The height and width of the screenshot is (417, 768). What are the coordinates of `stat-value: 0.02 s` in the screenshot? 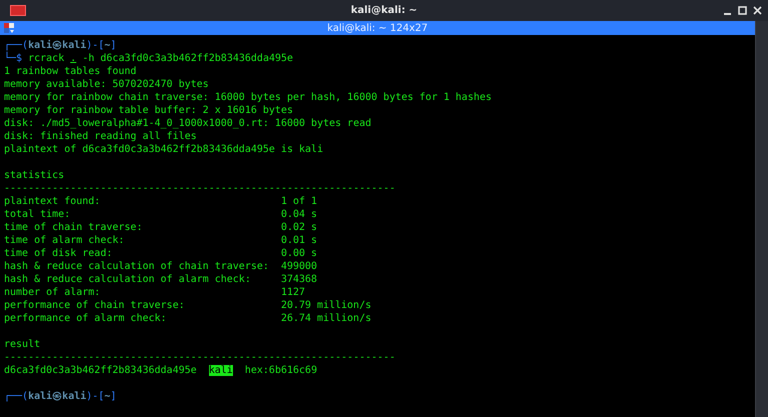 It's located at (299, 227).